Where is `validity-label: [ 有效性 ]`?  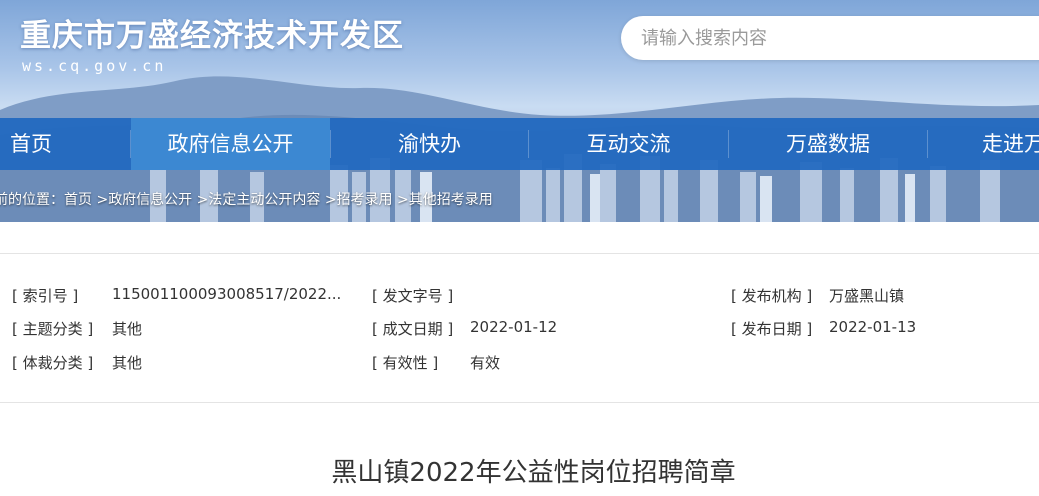
validity-label: [ 有效性 ] is located at coordinates (405, 363).